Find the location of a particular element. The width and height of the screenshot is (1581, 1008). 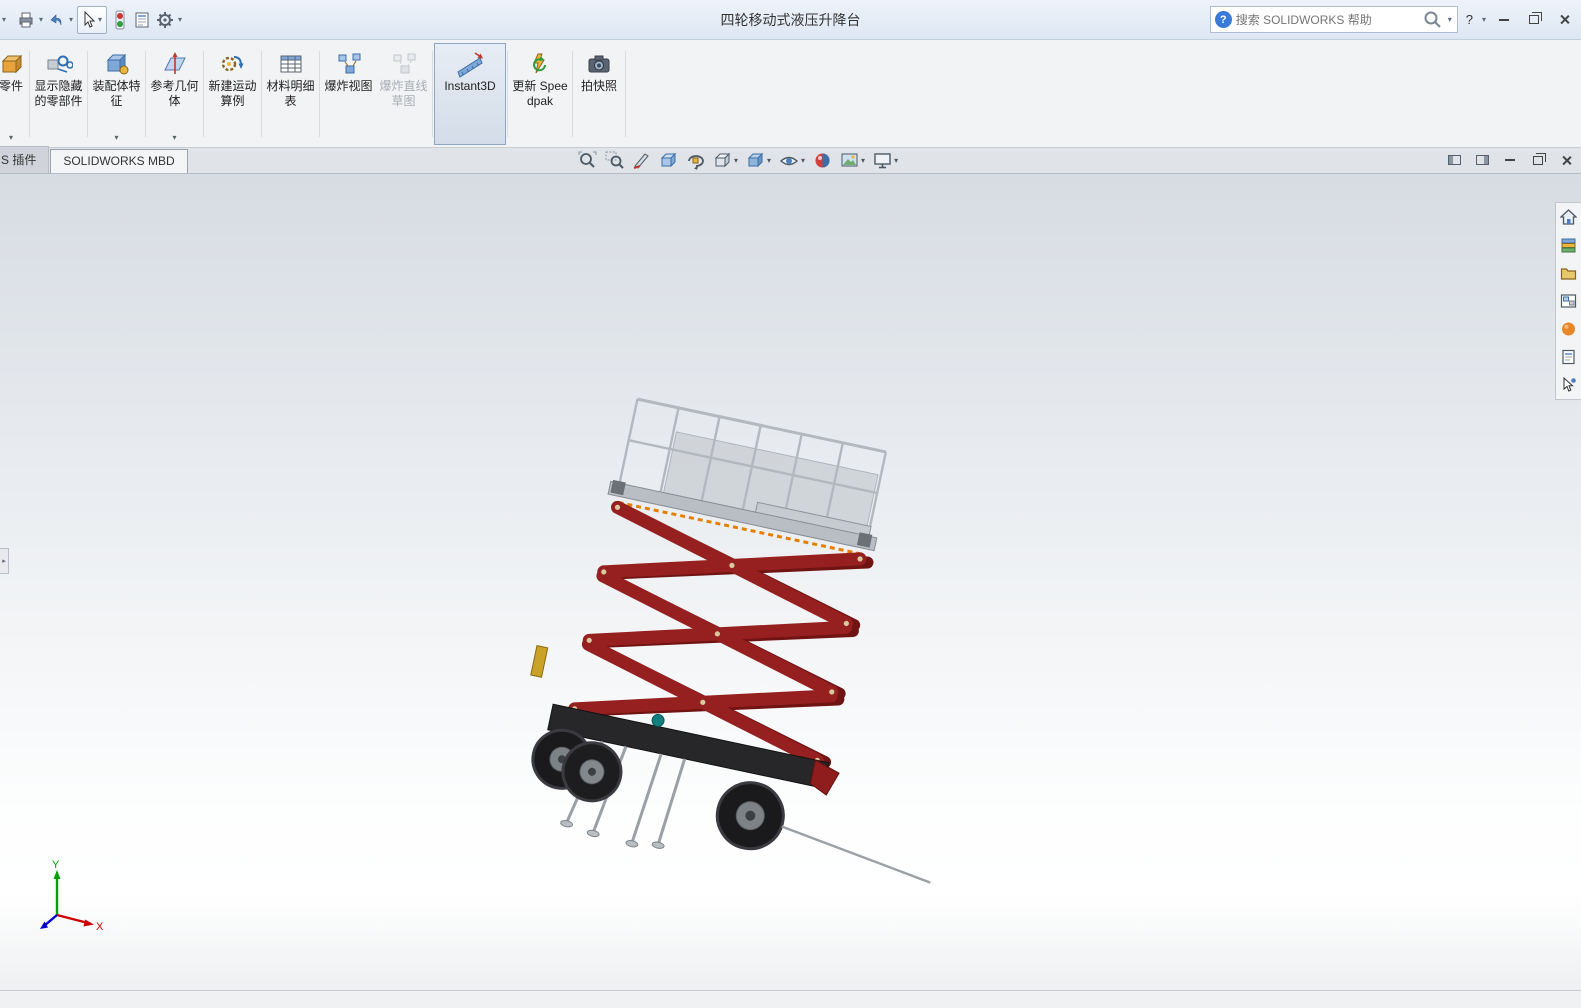

file-properties-button is located at coordinates (142, 20).